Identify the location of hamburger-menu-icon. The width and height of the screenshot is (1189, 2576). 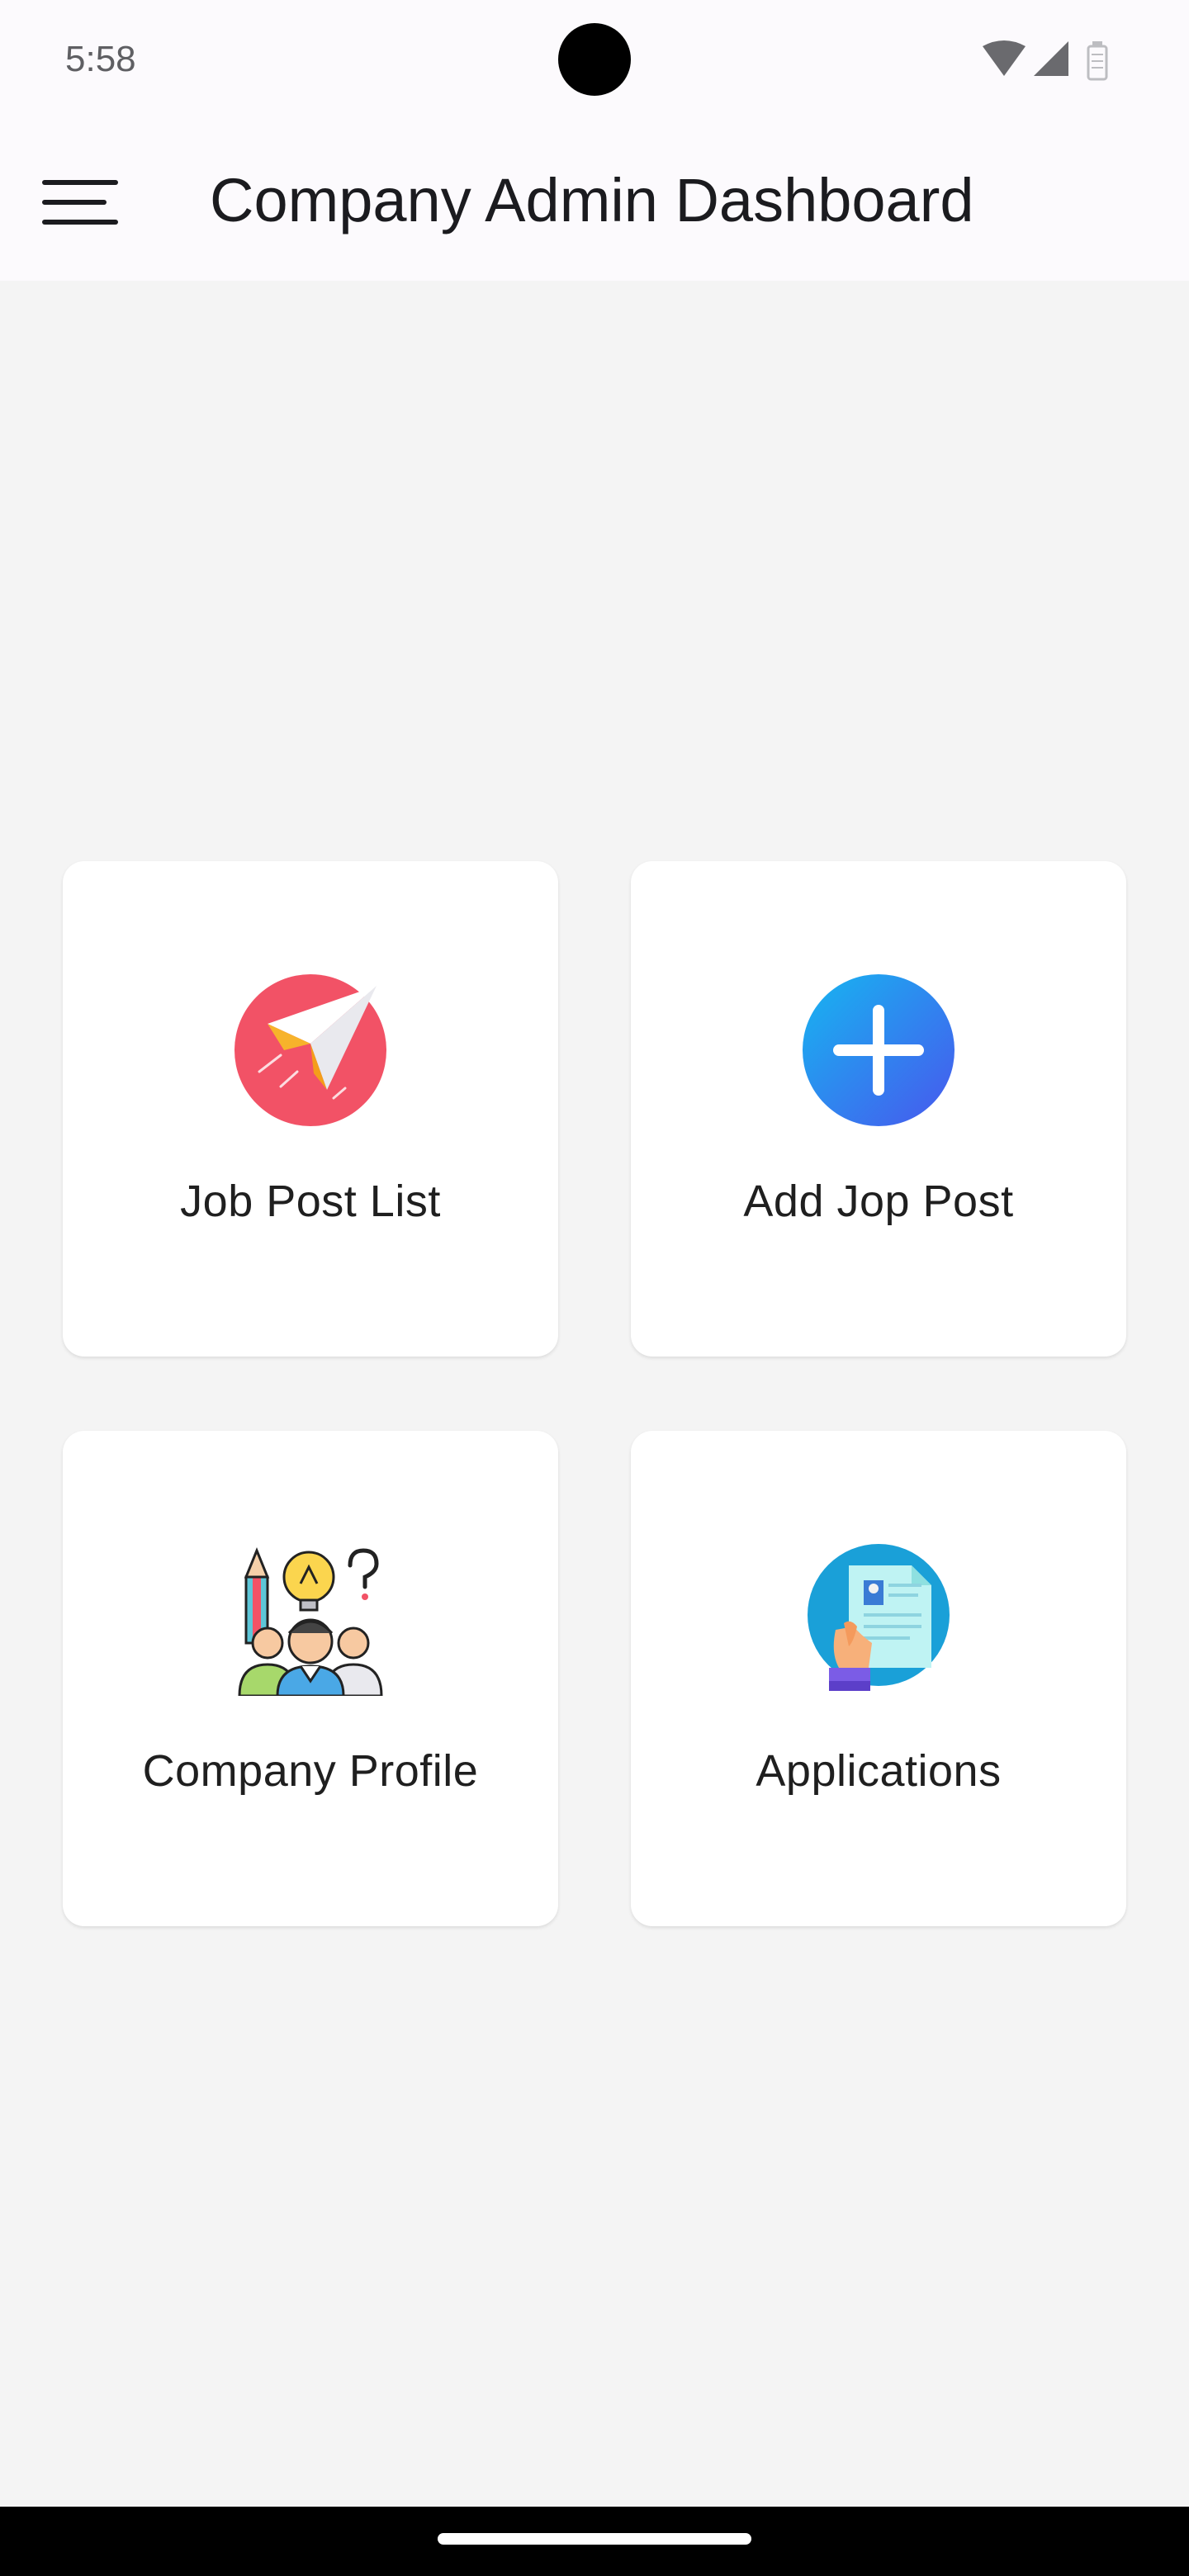
(80, 202).